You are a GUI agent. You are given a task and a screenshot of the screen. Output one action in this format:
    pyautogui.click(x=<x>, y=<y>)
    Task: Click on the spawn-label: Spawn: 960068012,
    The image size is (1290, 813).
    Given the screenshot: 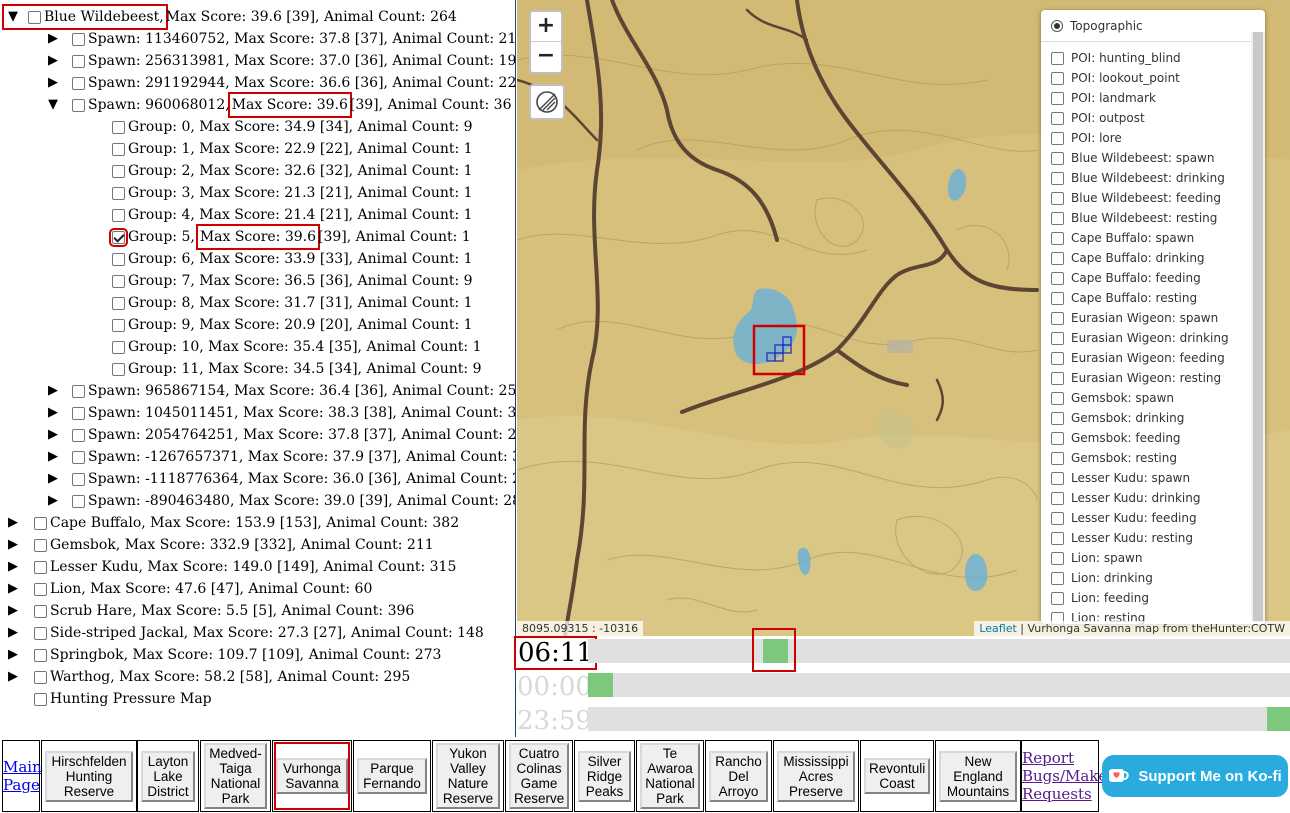 What is the action you would take?
    pyautogui.click(x=159, y=105)
    